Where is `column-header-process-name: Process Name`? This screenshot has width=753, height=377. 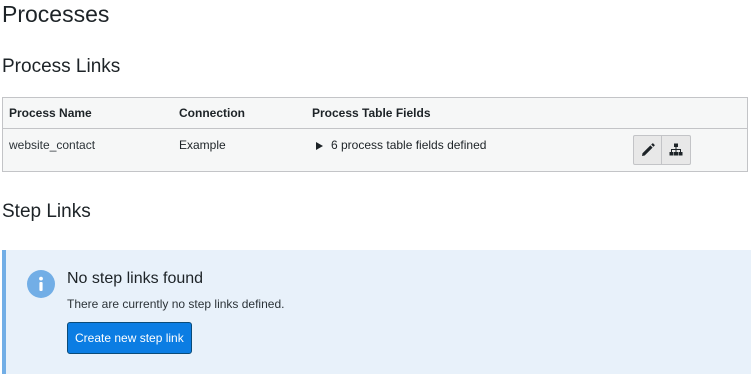 column-header-process-name: Process Name is located at coordinates (50, 113).